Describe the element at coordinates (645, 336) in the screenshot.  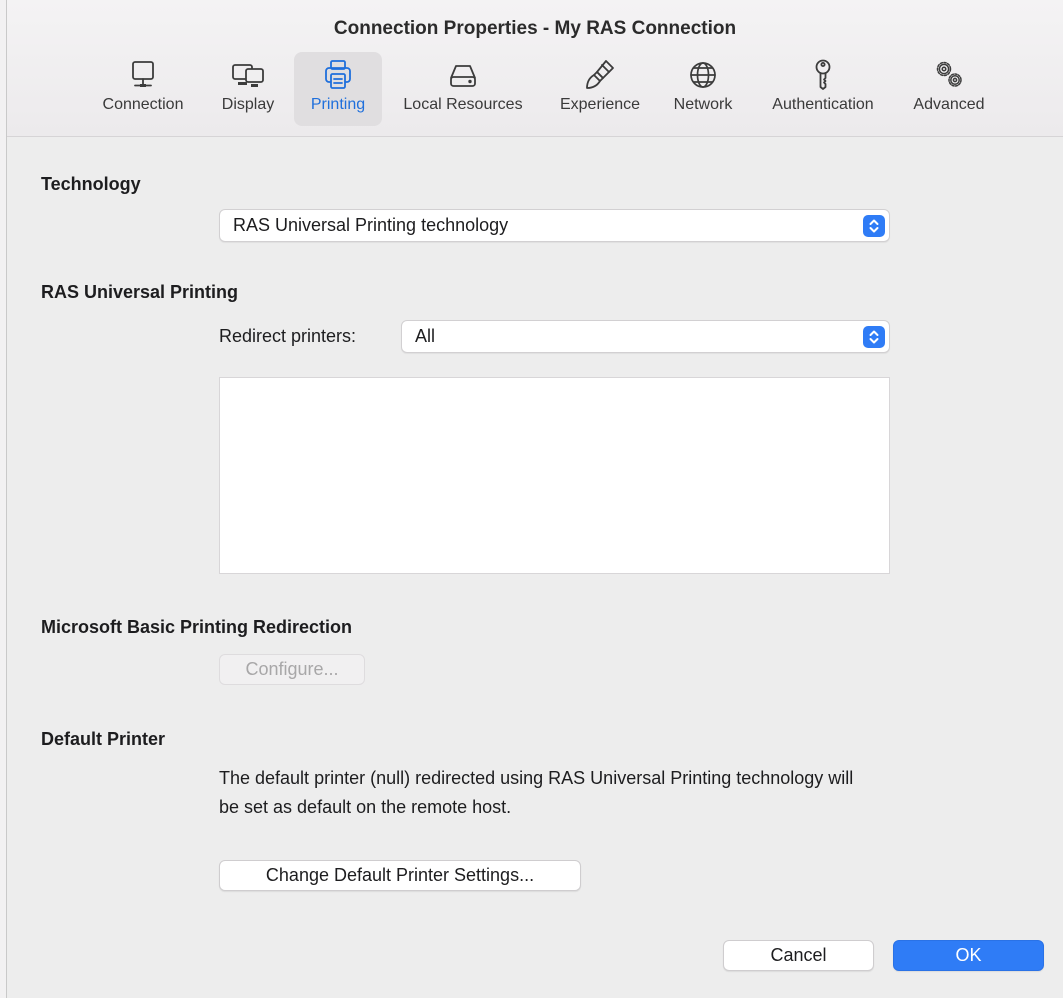
I see `redirect-printers-select: All` at that location.